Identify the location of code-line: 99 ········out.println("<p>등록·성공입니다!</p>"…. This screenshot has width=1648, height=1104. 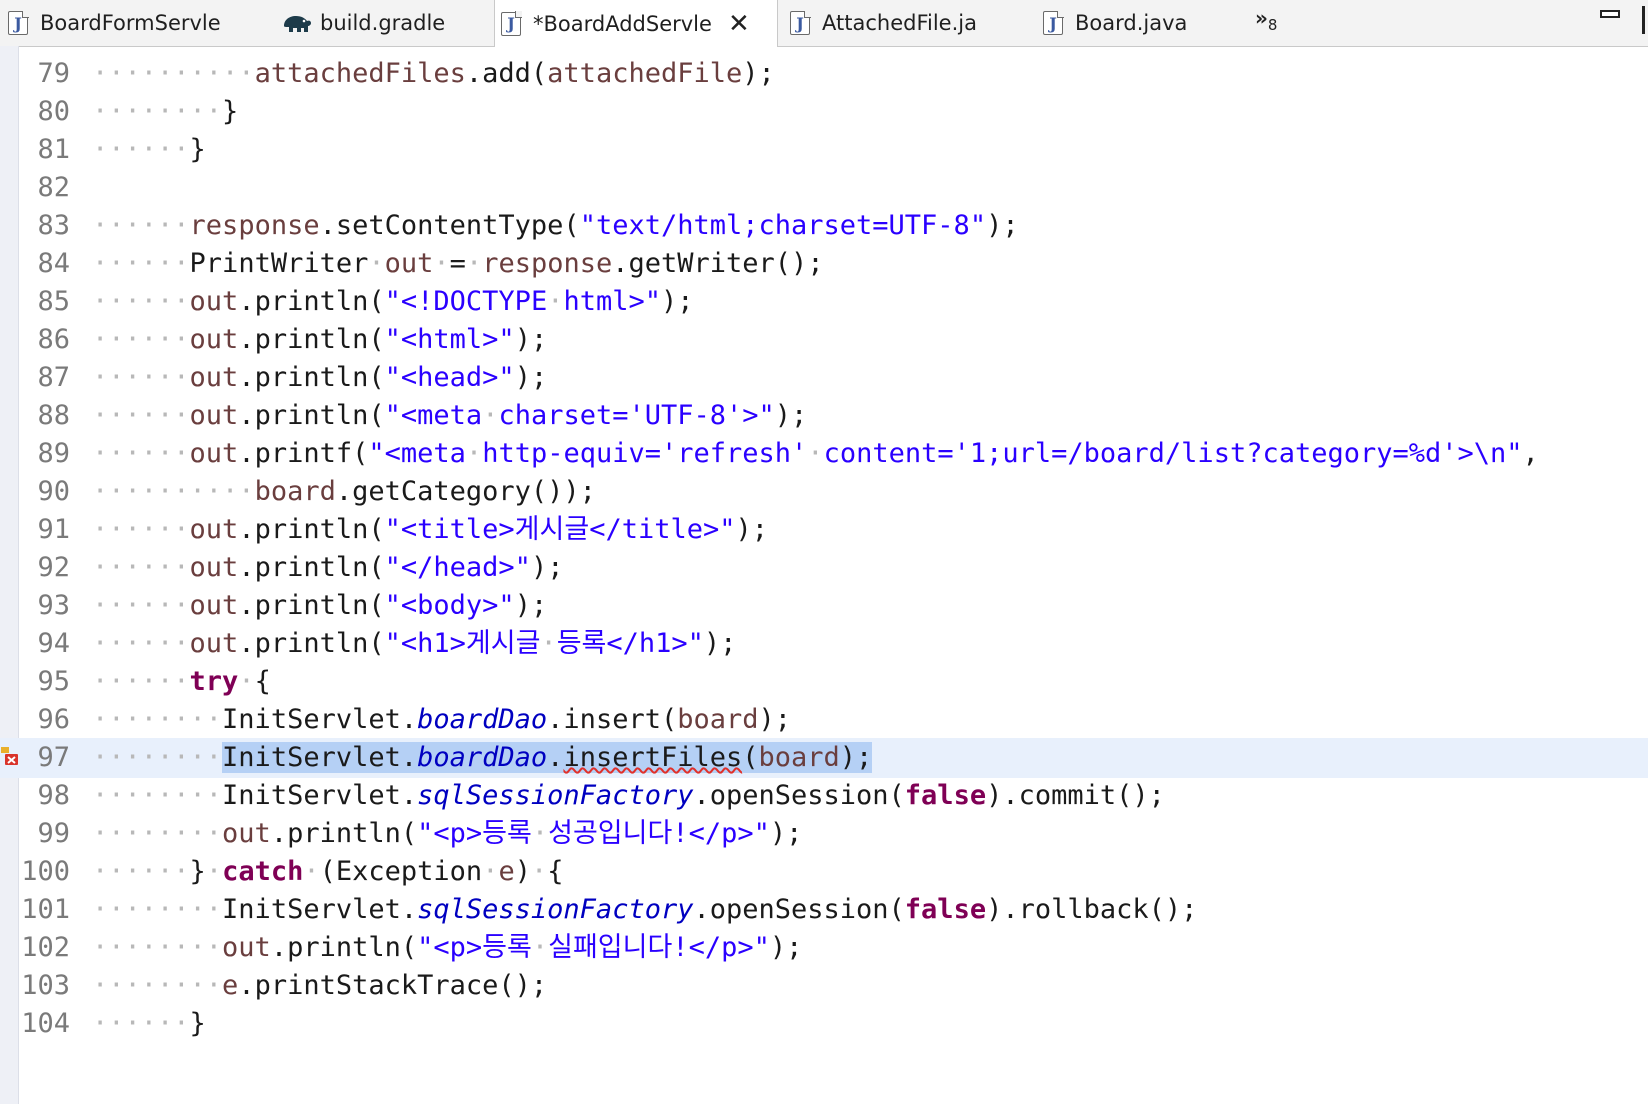
(824, 834).